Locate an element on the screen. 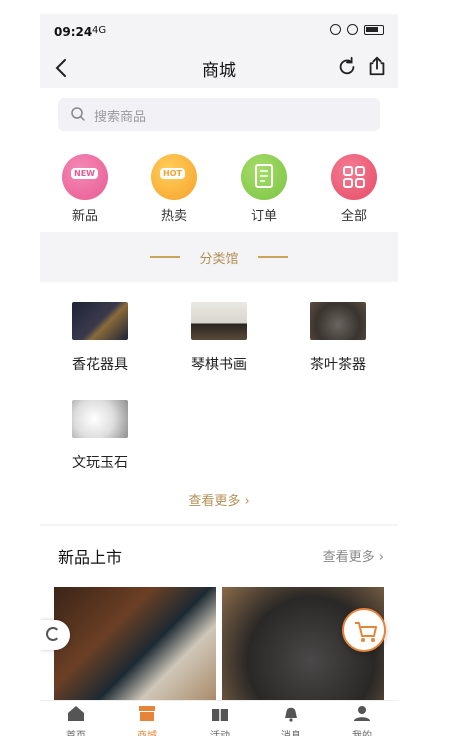  tab-profile: 我的 is located at coordinates (362, 720).